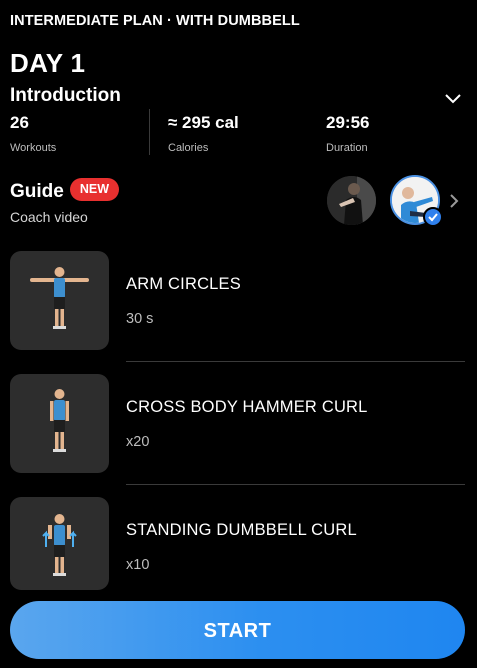 This screenshot has height=668, width=477. Describe the element at coordinates (454, 201) in the screenshot. I see `chevron-right-icon` at that location.